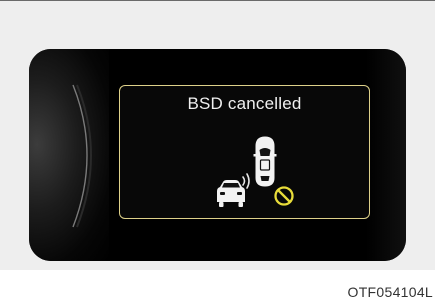 This screenshot has height=304, width=435. Describe the element at coordinates (246, 181) in the screenshot. I see `radar-wave-icon` at that location.